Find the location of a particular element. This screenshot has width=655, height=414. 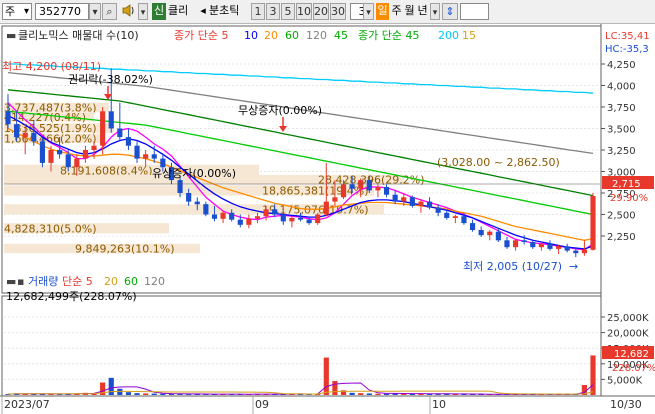

count-input is located at coordinates (474, 11).